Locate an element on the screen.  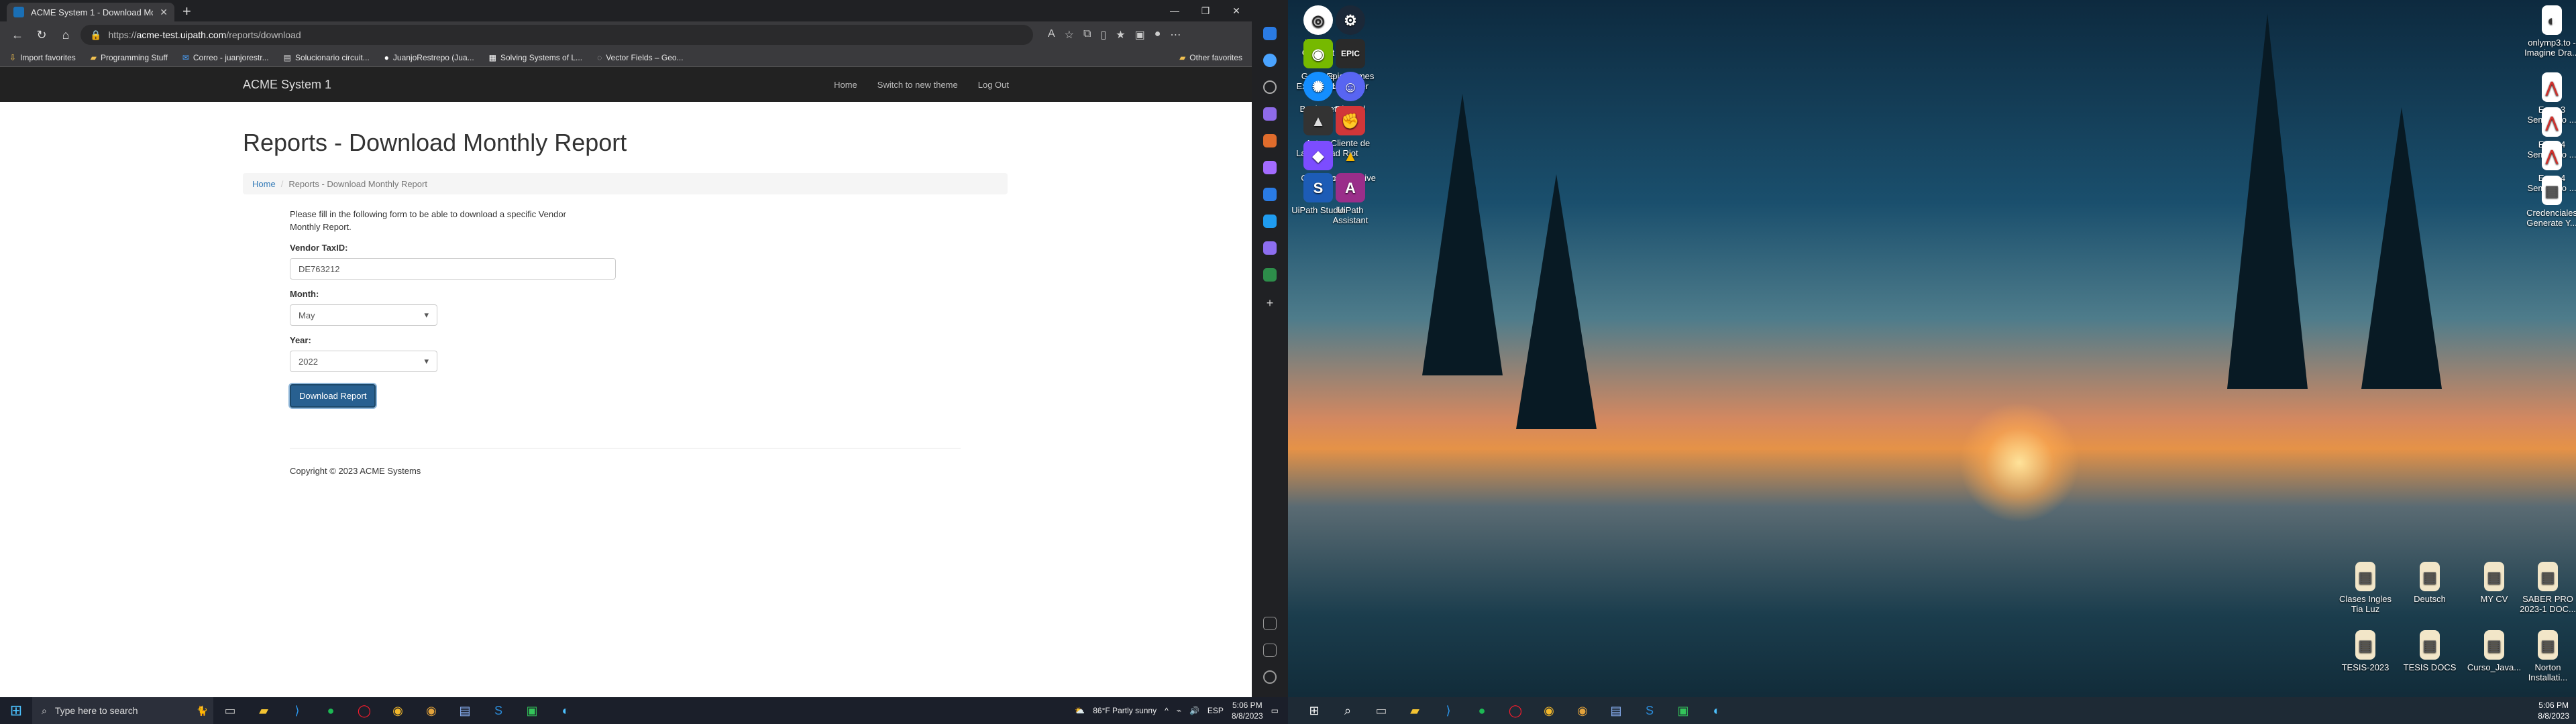
download-report-button: Download Report is located at coordinates (333, 396).